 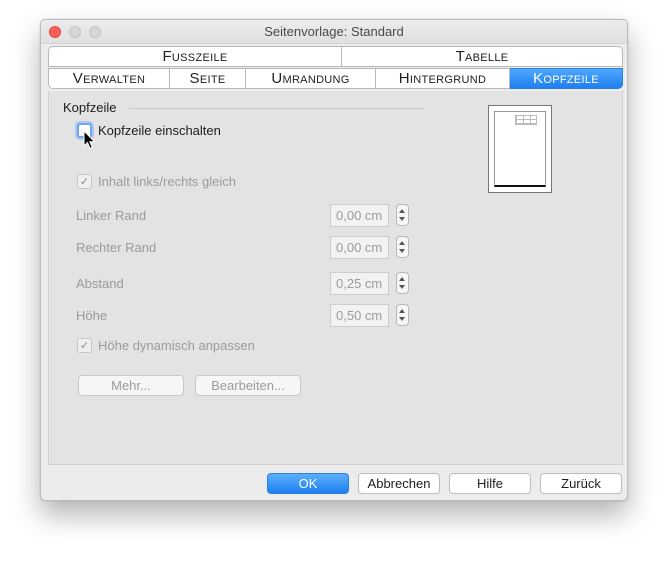 I want to click on window-title: Seitenvorlage: Standard, so click(x=334, y=31).